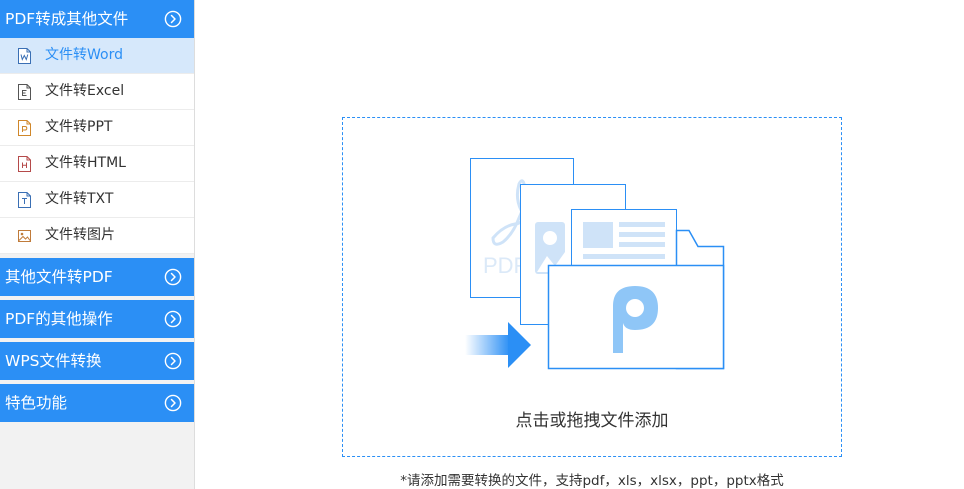 The width and height of the screenshot is (964, 489). I want to click on image-file-icon, so click(24, 236).